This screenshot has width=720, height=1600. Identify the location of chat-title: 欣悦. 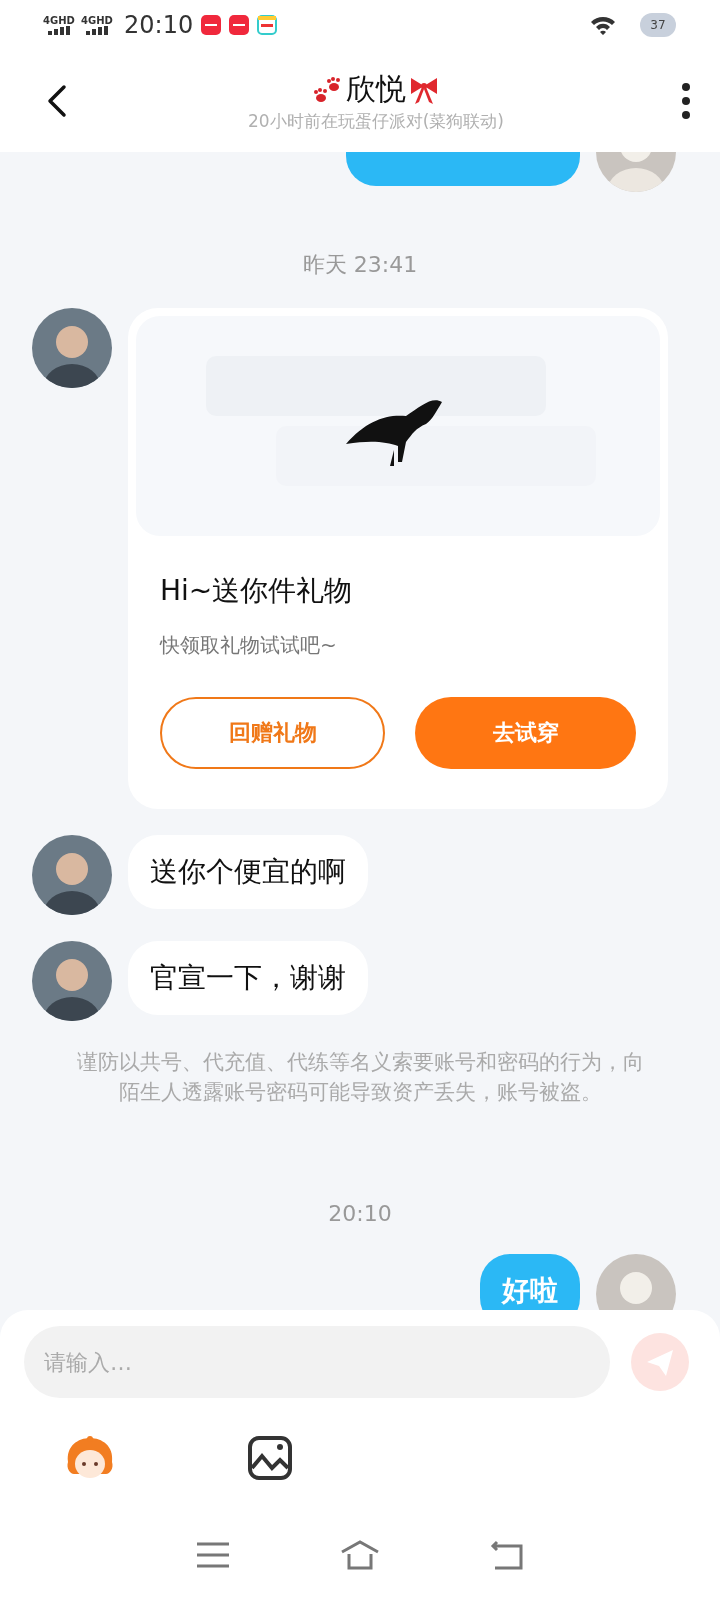
(376, 89).